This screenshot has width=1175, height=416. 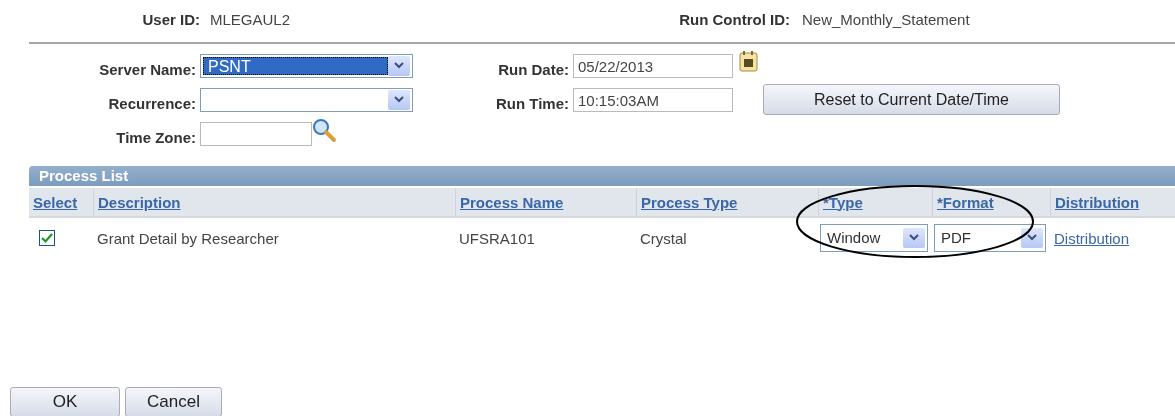 I want to click on run-date-field: 05/22/2013, so click(x=653, y=66).